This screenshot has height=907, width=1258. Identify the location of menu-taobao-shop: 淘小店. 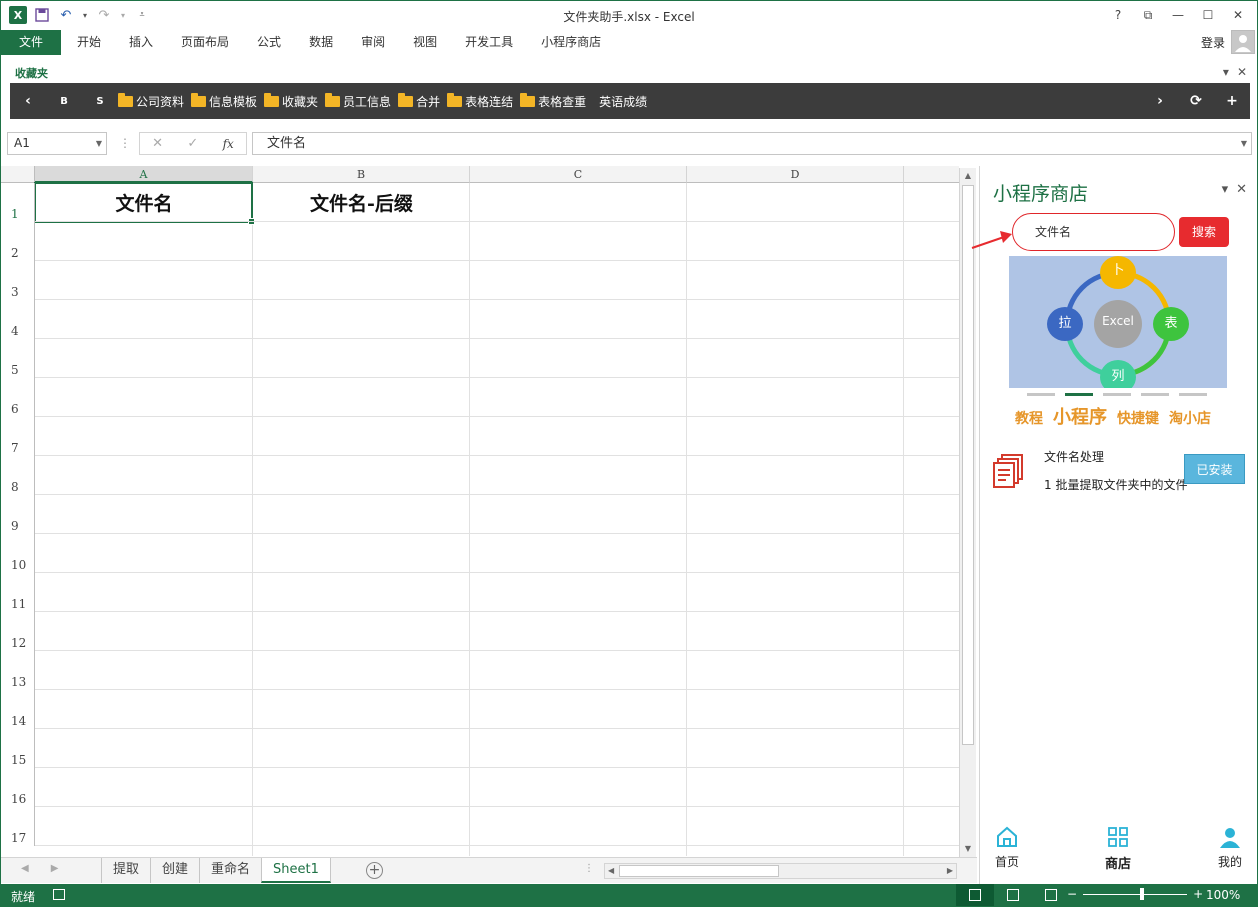
(1190, 418).